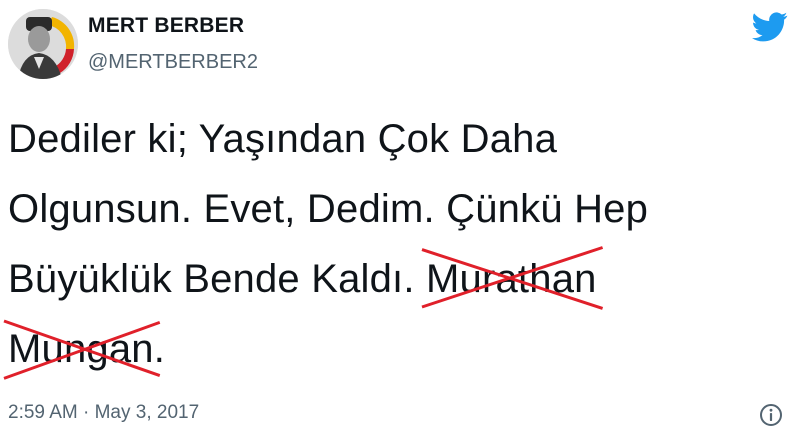 The image size is (800, 444). I want to click on struck-word-2-text: Mungan, so click(81, 349).